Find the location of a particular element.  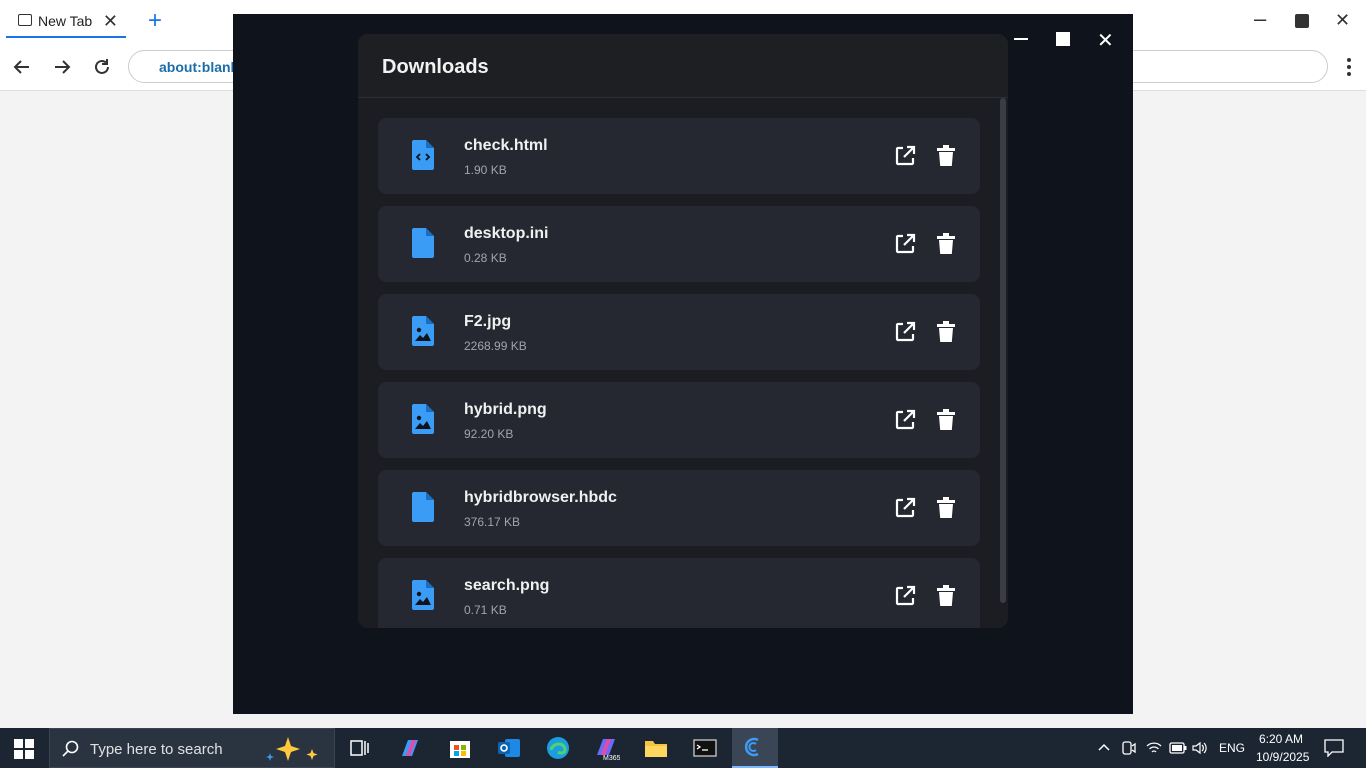

close-tab-icon: ✕ is located at coordinates (110, 21).